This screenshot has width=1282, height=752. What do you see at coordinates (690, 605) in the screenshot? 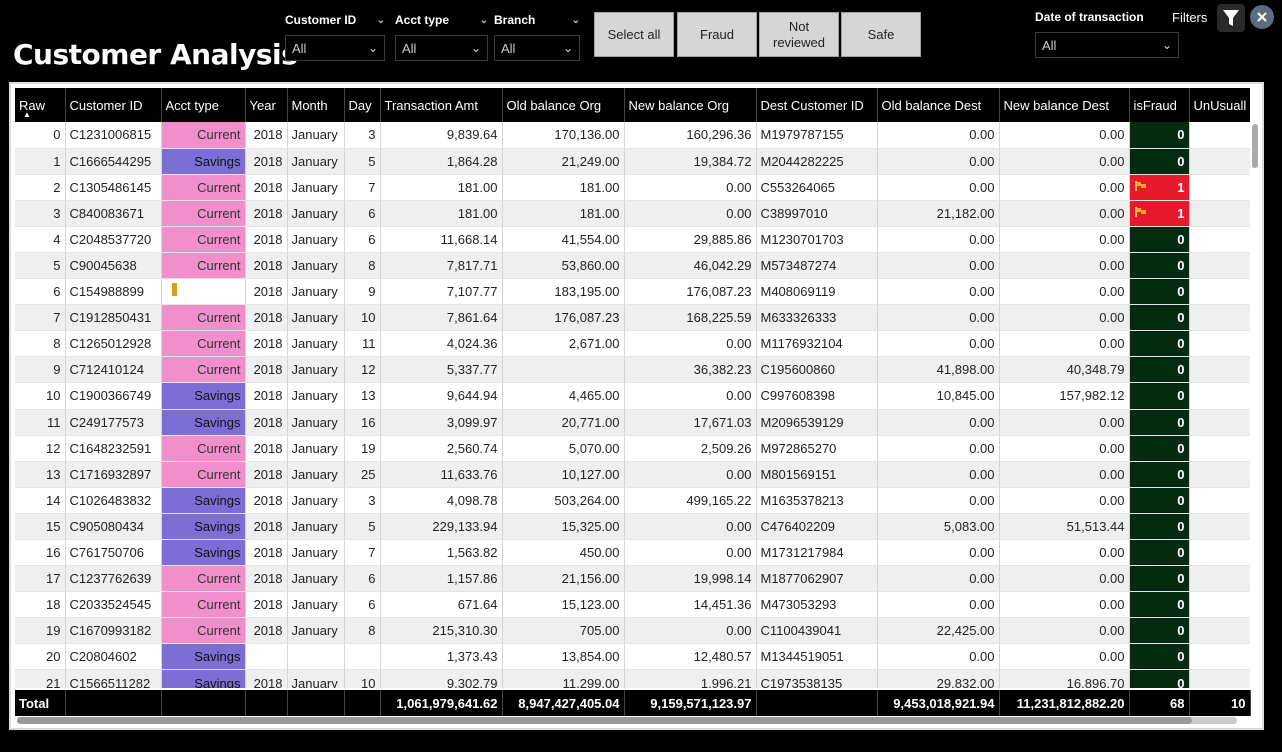
I see `table-cell: 14,451.36` at bounding box center [690, 605].